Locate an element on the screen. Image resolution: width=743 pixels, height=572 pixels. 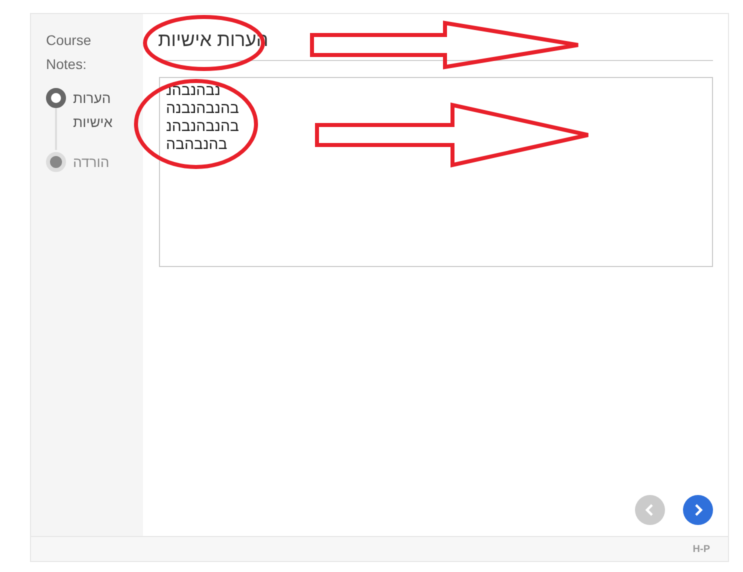
chevron-right-icon is located at coordinates (698, 510).